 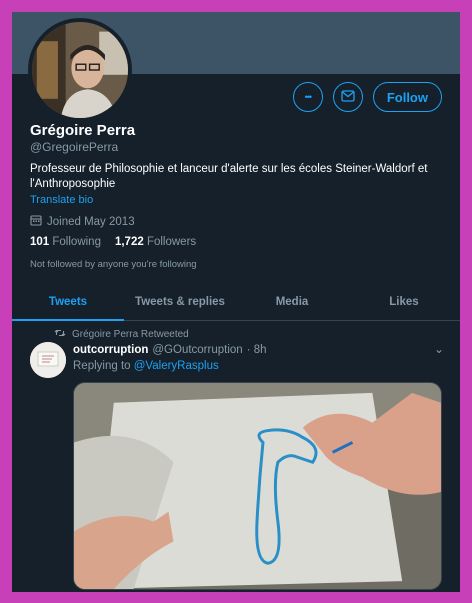 I want to click on avatar-photo, so click(x=80, y=70).